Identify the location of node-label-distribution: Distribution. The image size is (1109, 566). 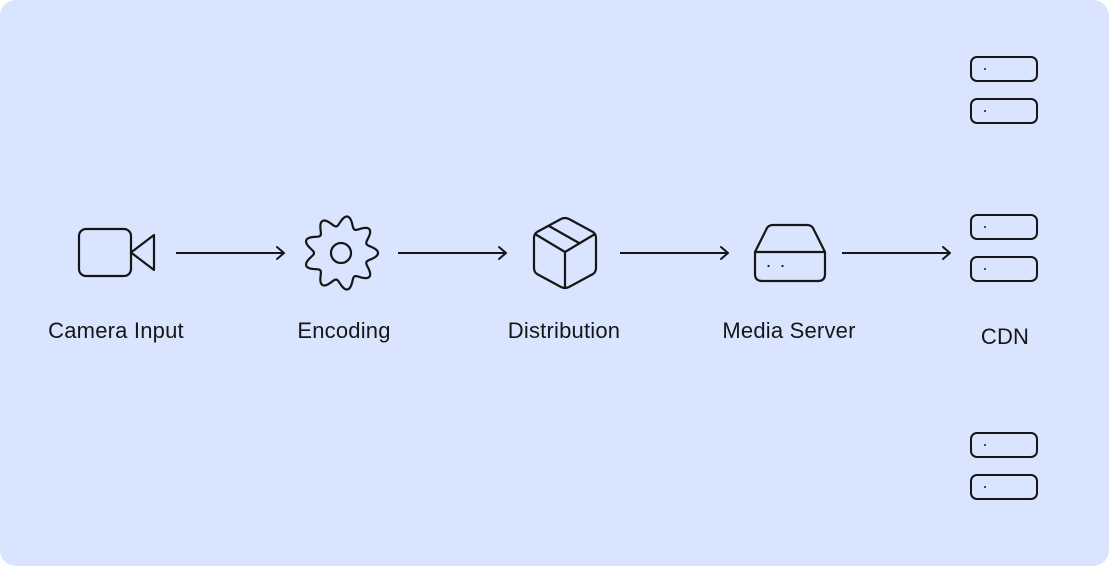
(564, 330).